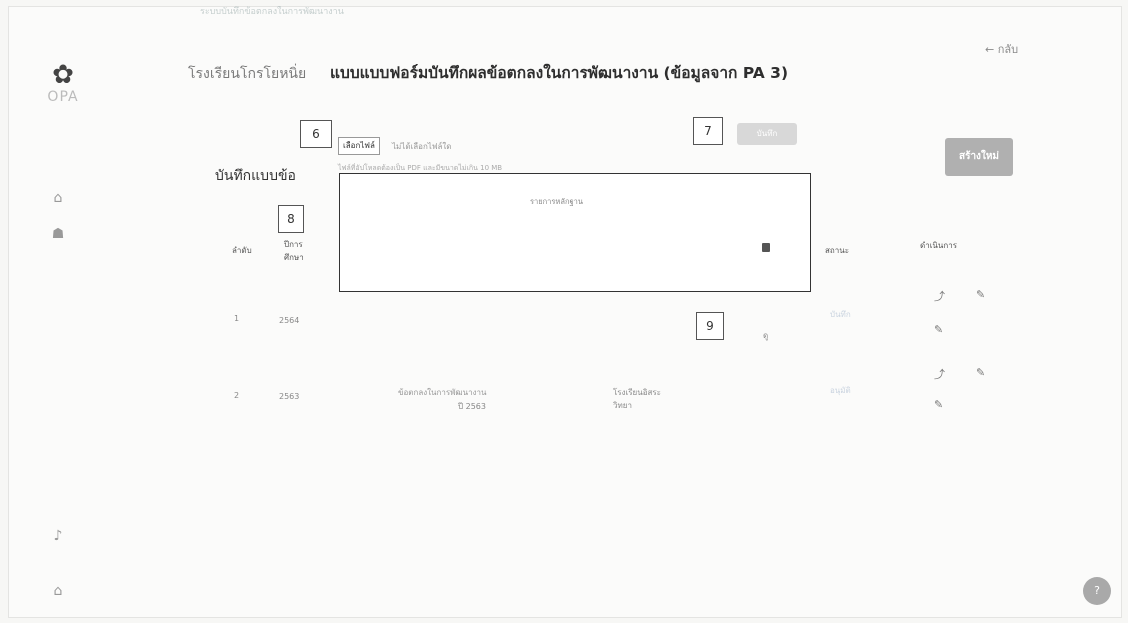  What do you see at coordinates (294, 251) in the screenshot?
I see `th-year: ปีการ ศึกษา` at bounding box center [294, 251].